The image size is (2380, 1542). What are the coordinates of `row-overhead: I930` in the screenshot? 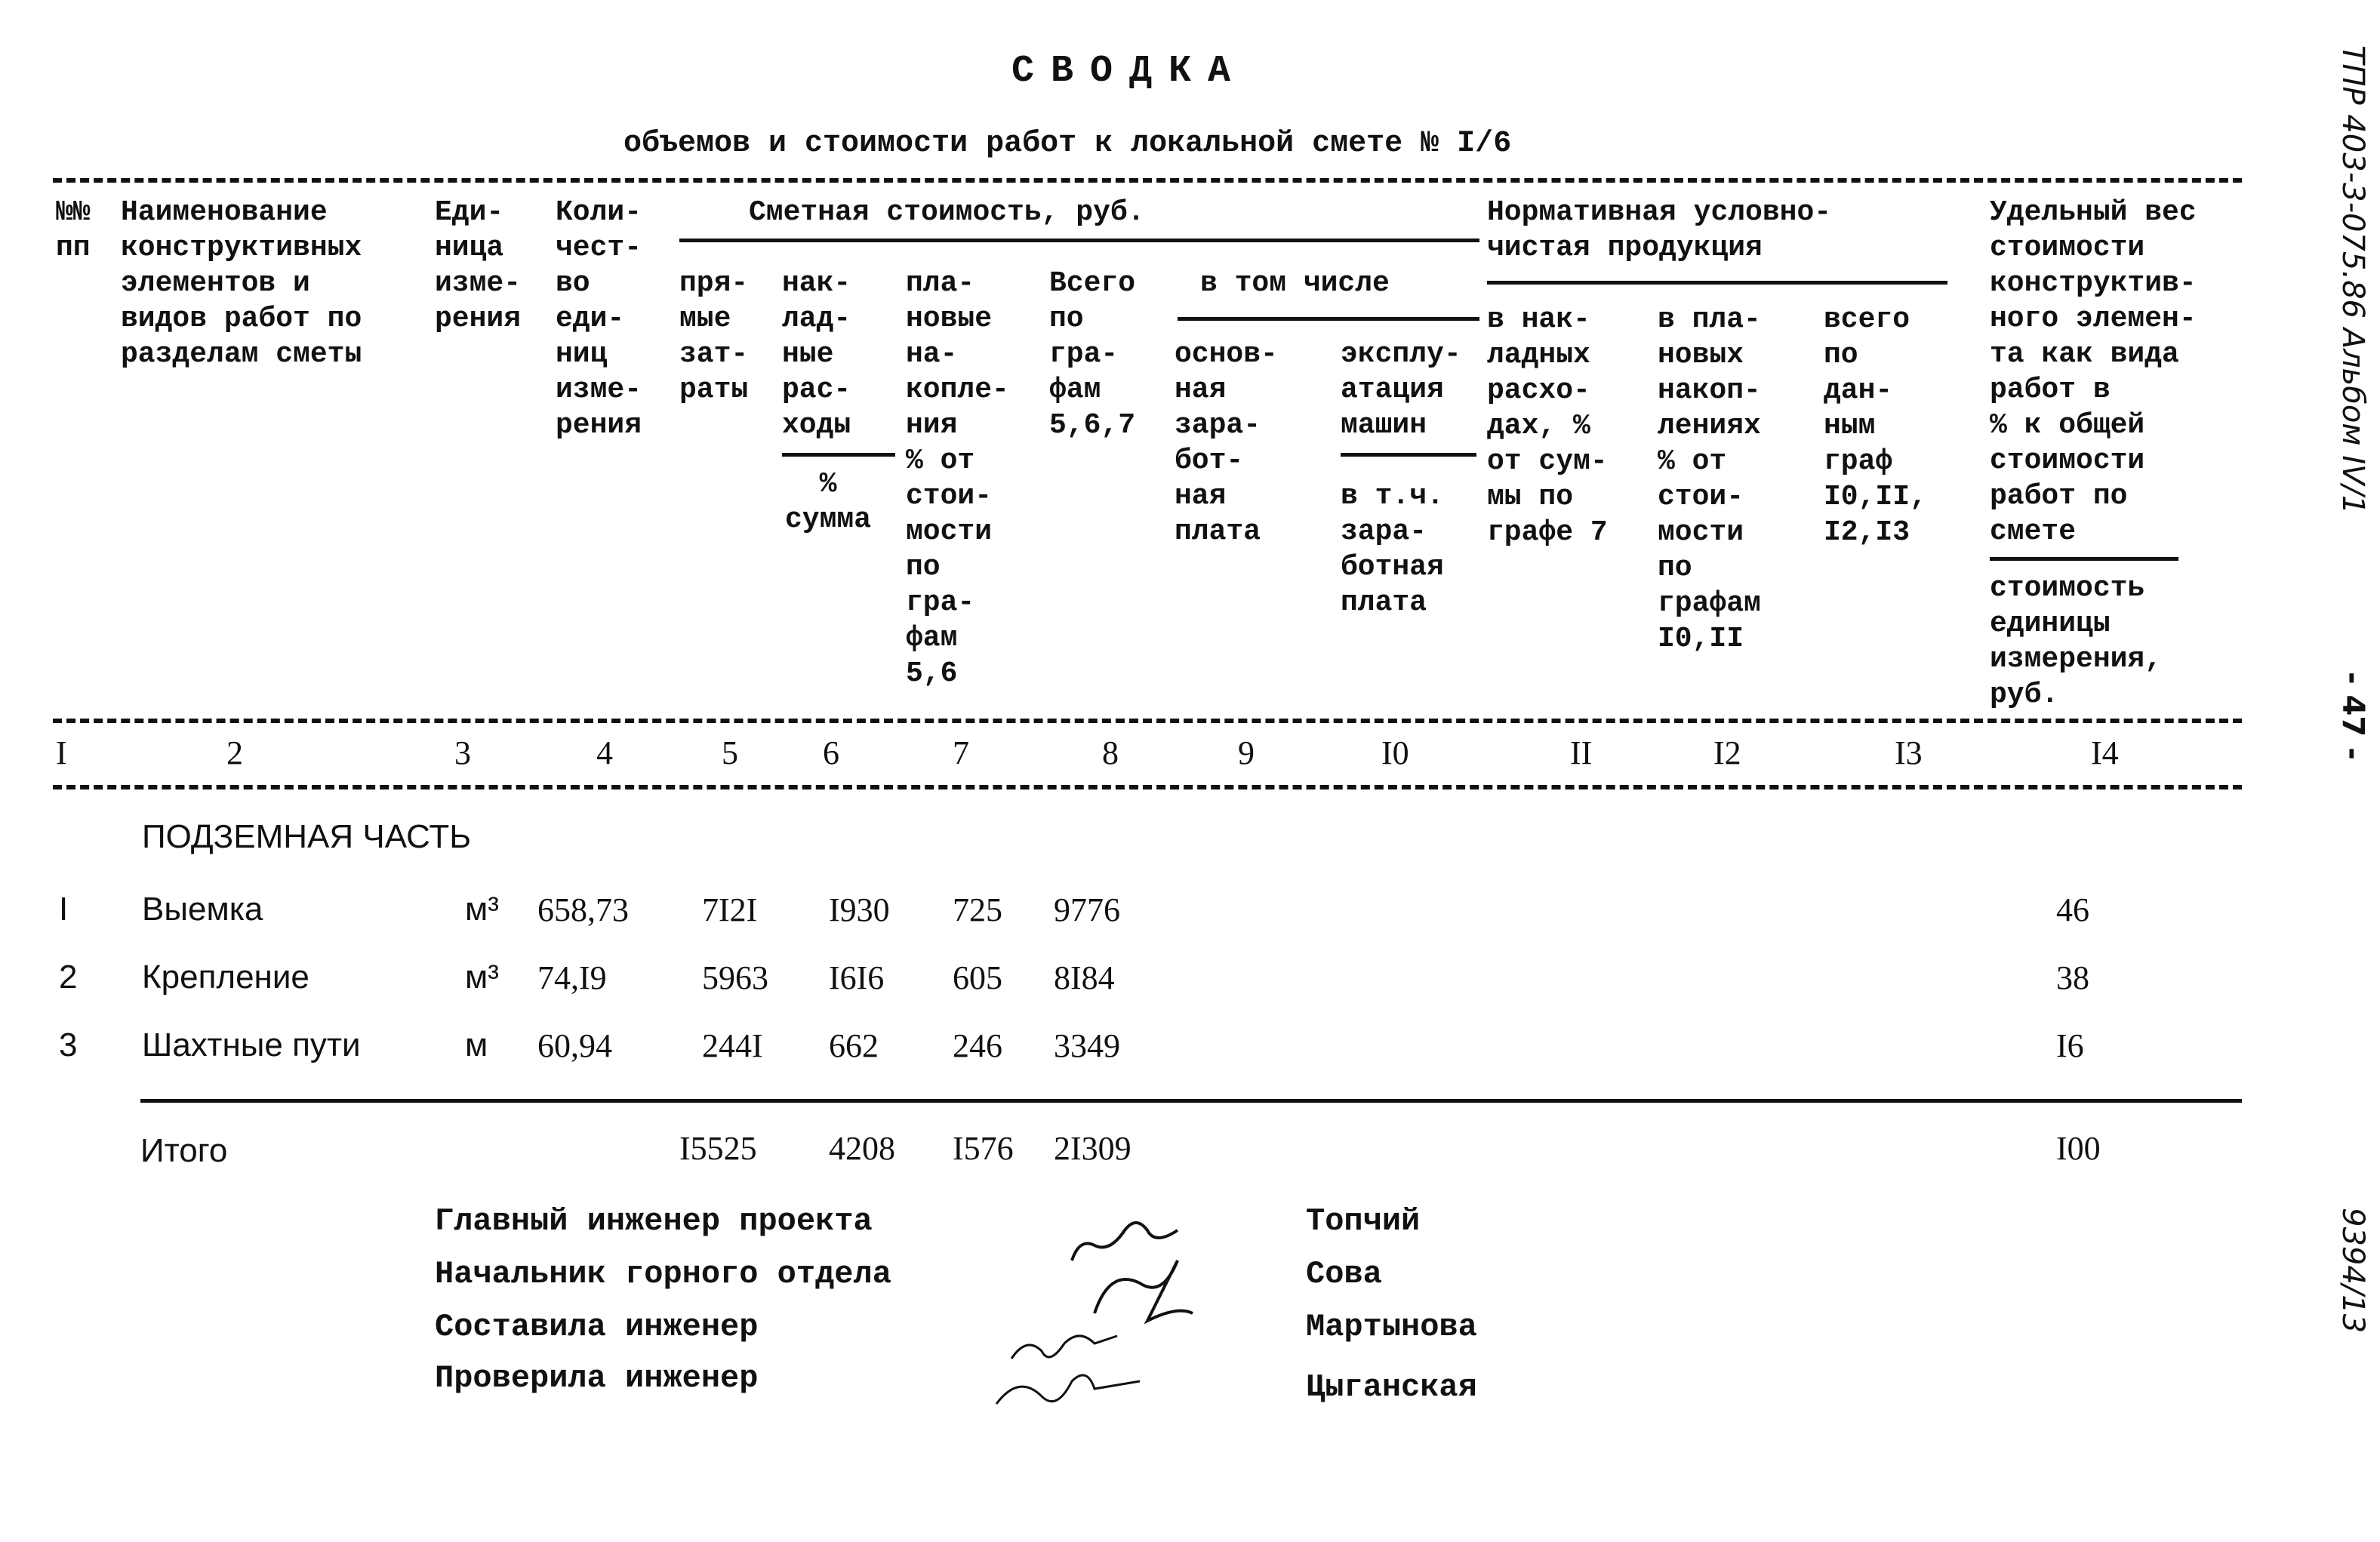 It's located at (859, 909).